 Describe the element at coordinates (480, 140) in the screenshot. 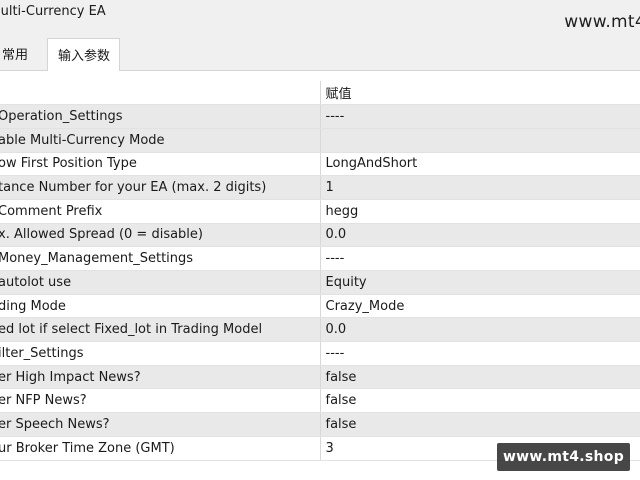

I see `param-value` at that location.